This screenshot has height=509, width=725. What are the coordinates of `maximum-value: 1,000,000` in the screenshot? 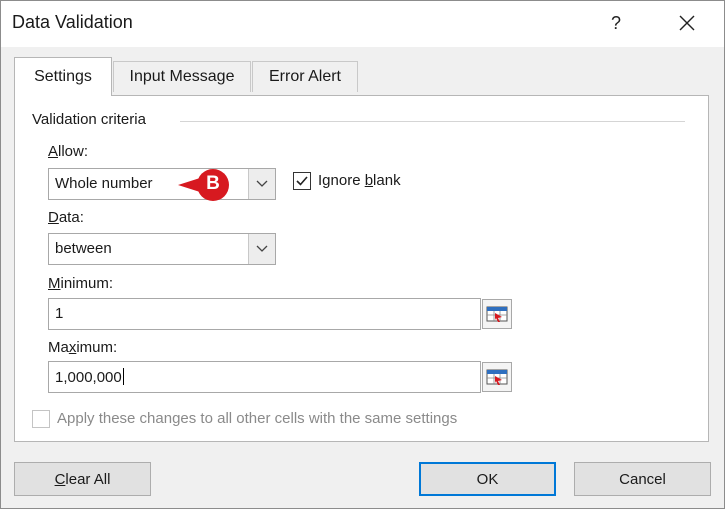 It's located at (88, 377).